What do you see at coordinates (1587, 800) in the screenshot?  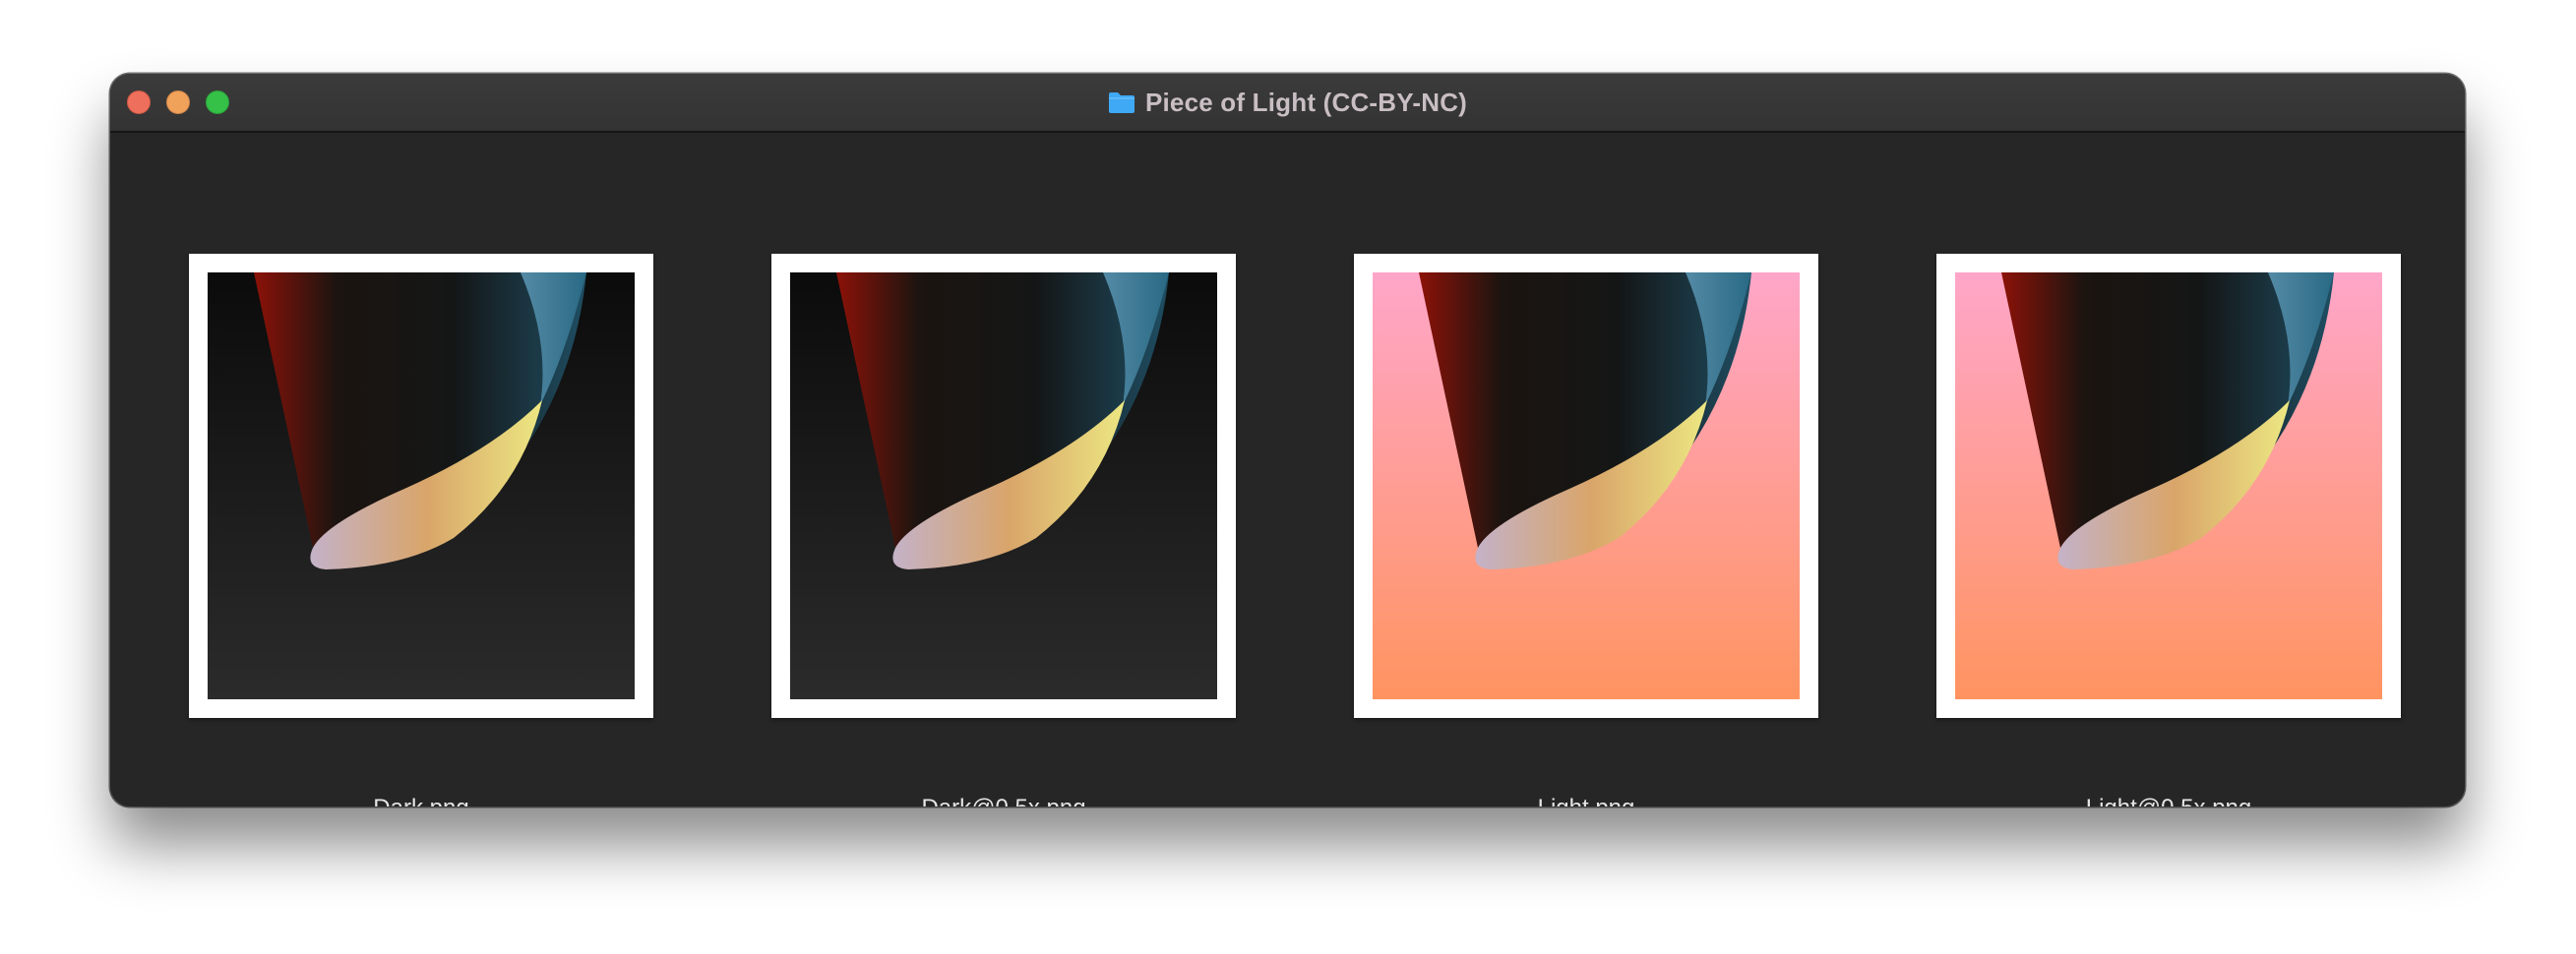 I see `file-name: Light.png` at bounding box center [1587, 800].